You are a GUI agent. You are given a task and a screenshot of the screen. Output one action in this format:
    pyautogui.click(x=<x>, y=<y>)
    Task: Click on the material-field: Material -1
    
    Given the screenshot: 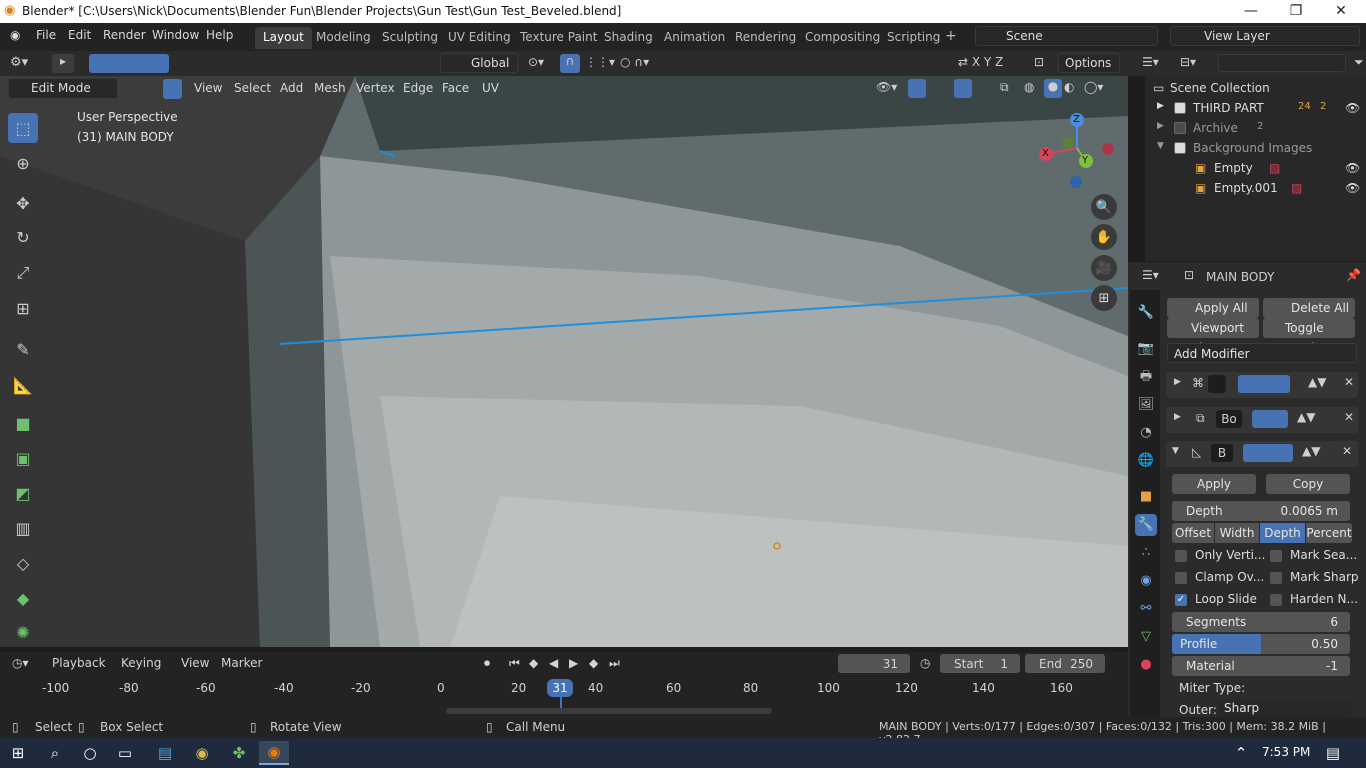 What is the action you would take?
    pyautogui.click(x=1261, y=666)
    